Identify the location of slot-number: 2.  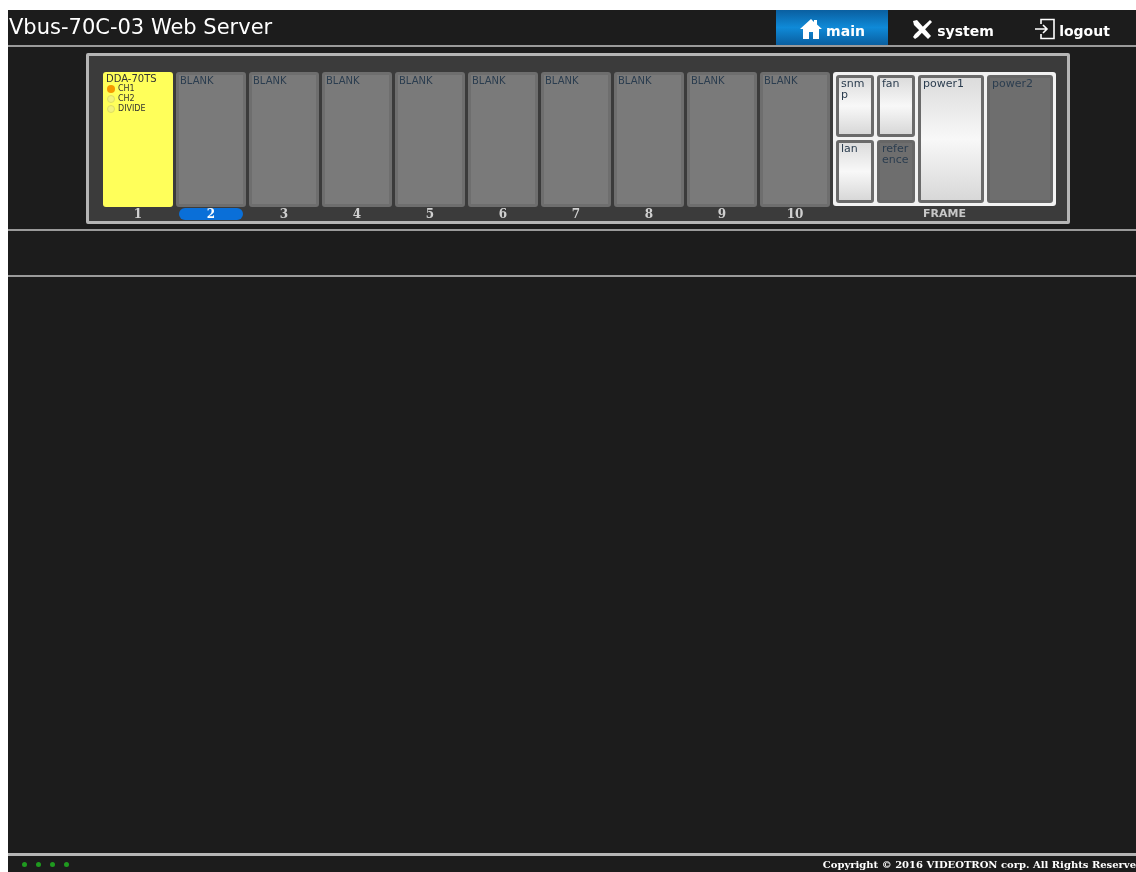
(211, 214).